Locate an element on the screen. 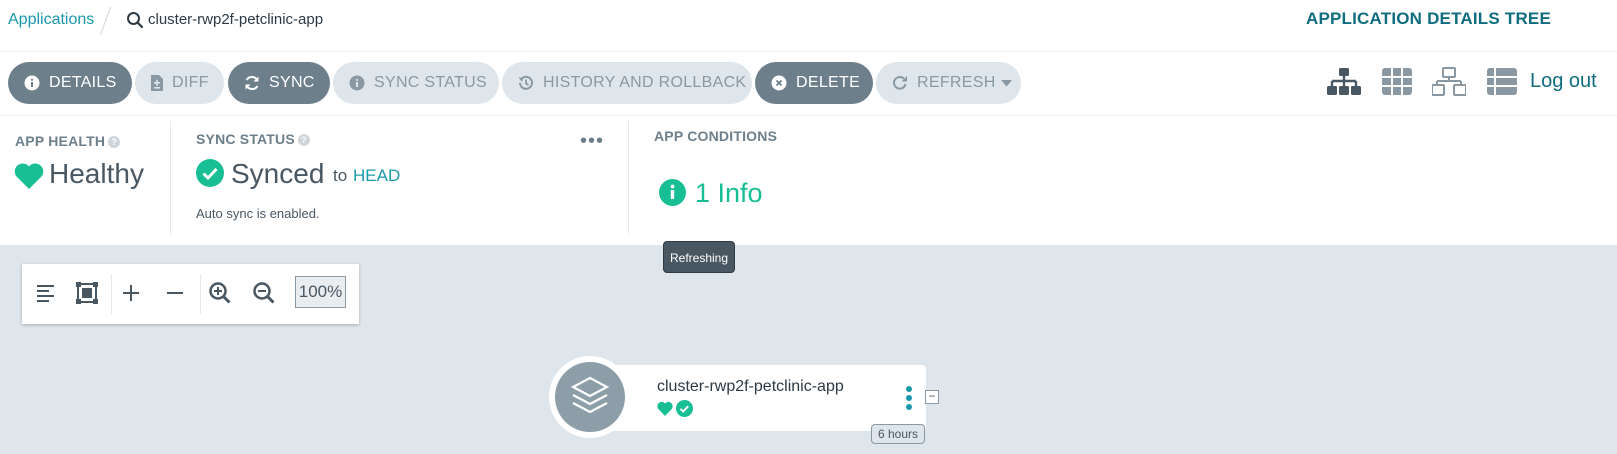 This screenshot has width=1617, height=454. app-node-icon-circle is located at coordinates (590, 397).